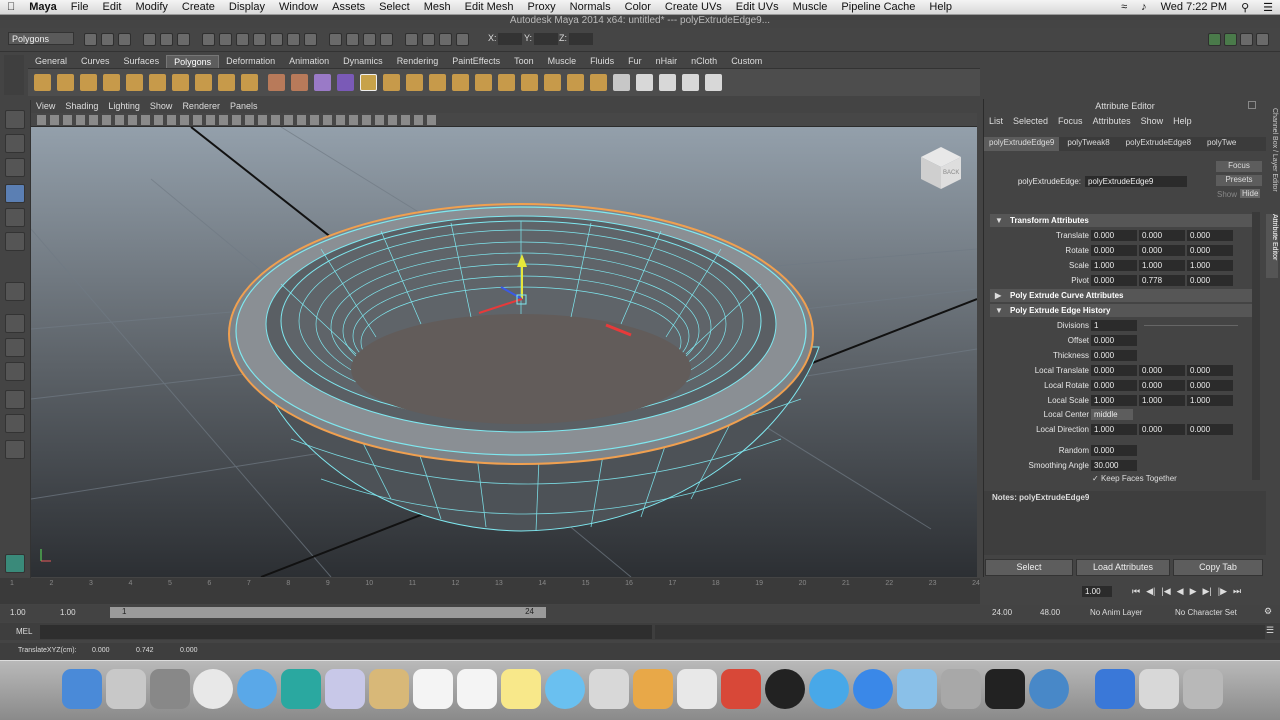  Describe the element at coordinates (1272, 246) in the screenshot. I see `side-tab-attribute-editor: Attribute Editor` at that location.